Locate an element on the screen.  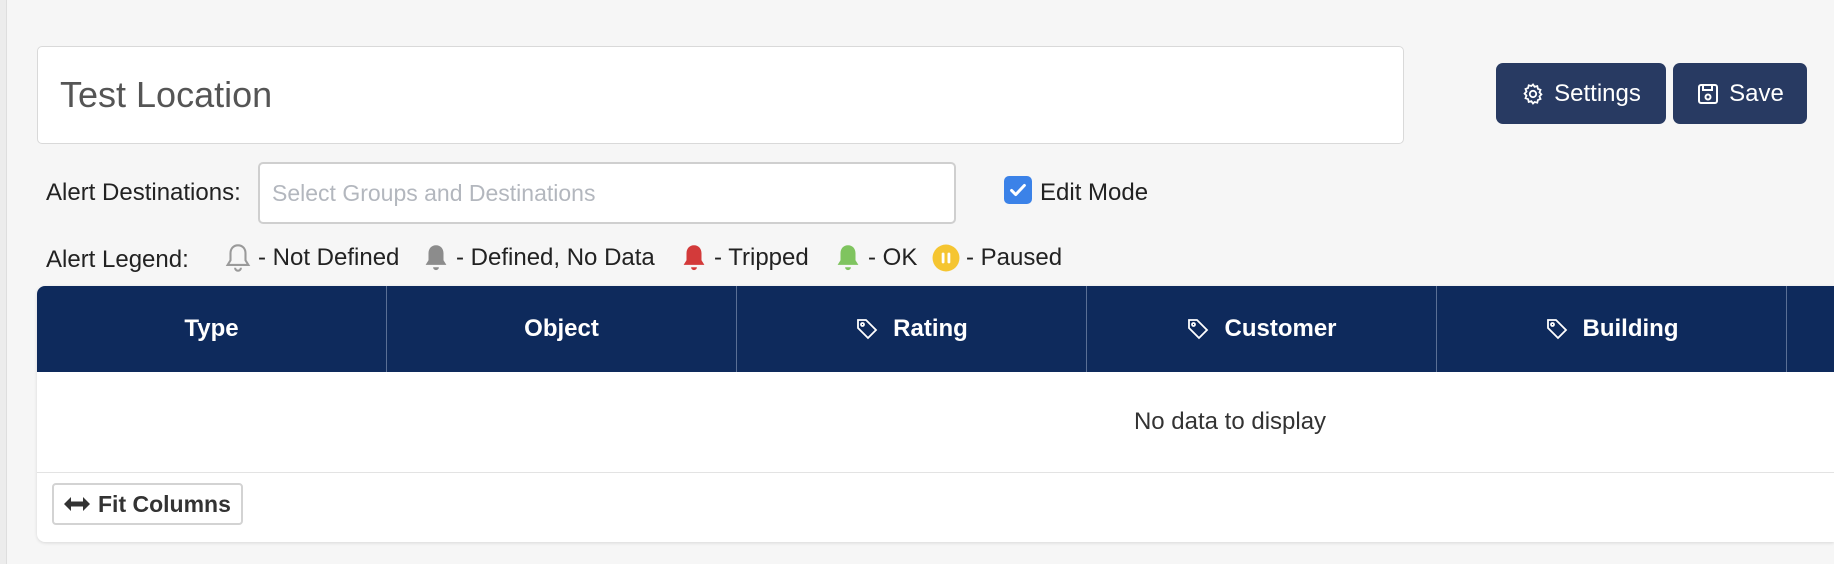
legend-text: - Defined, No Data is located at coordinates (555, 257).